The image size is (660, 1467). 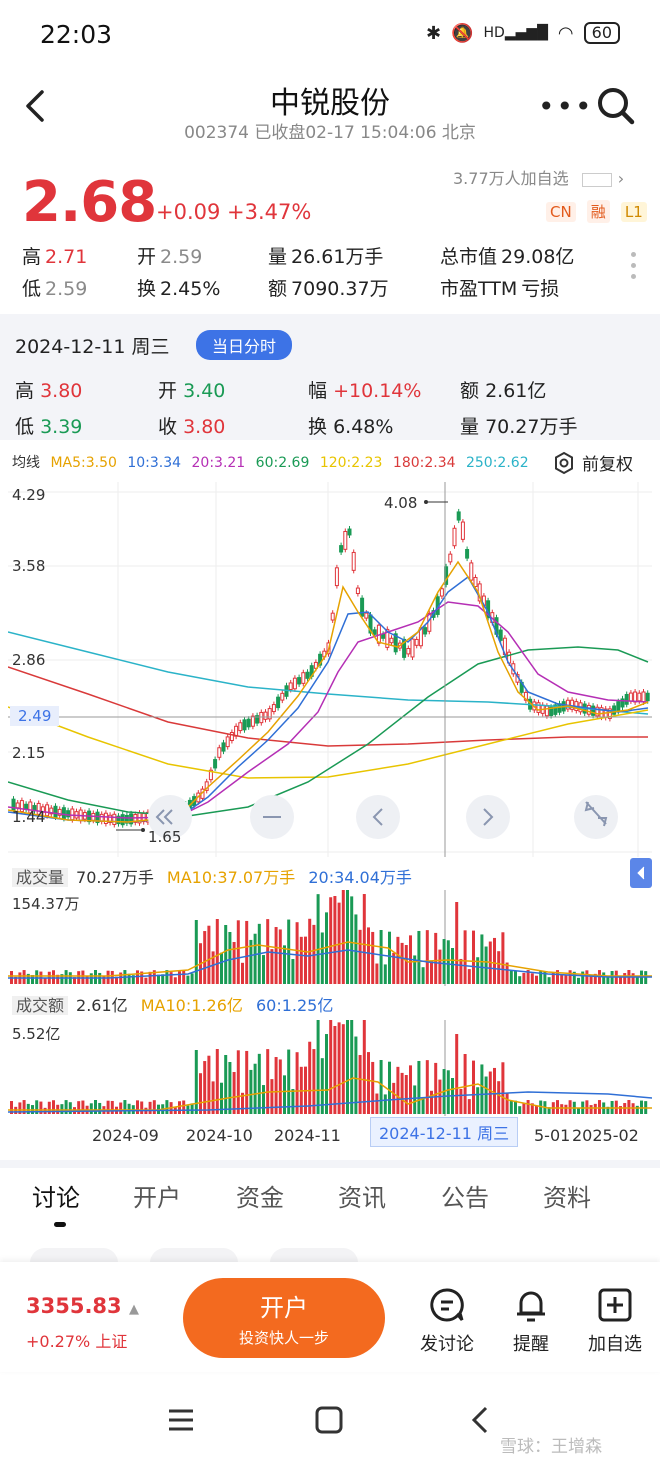 I want to click on remind-button: 提醒, so click(x=531, y=1321).